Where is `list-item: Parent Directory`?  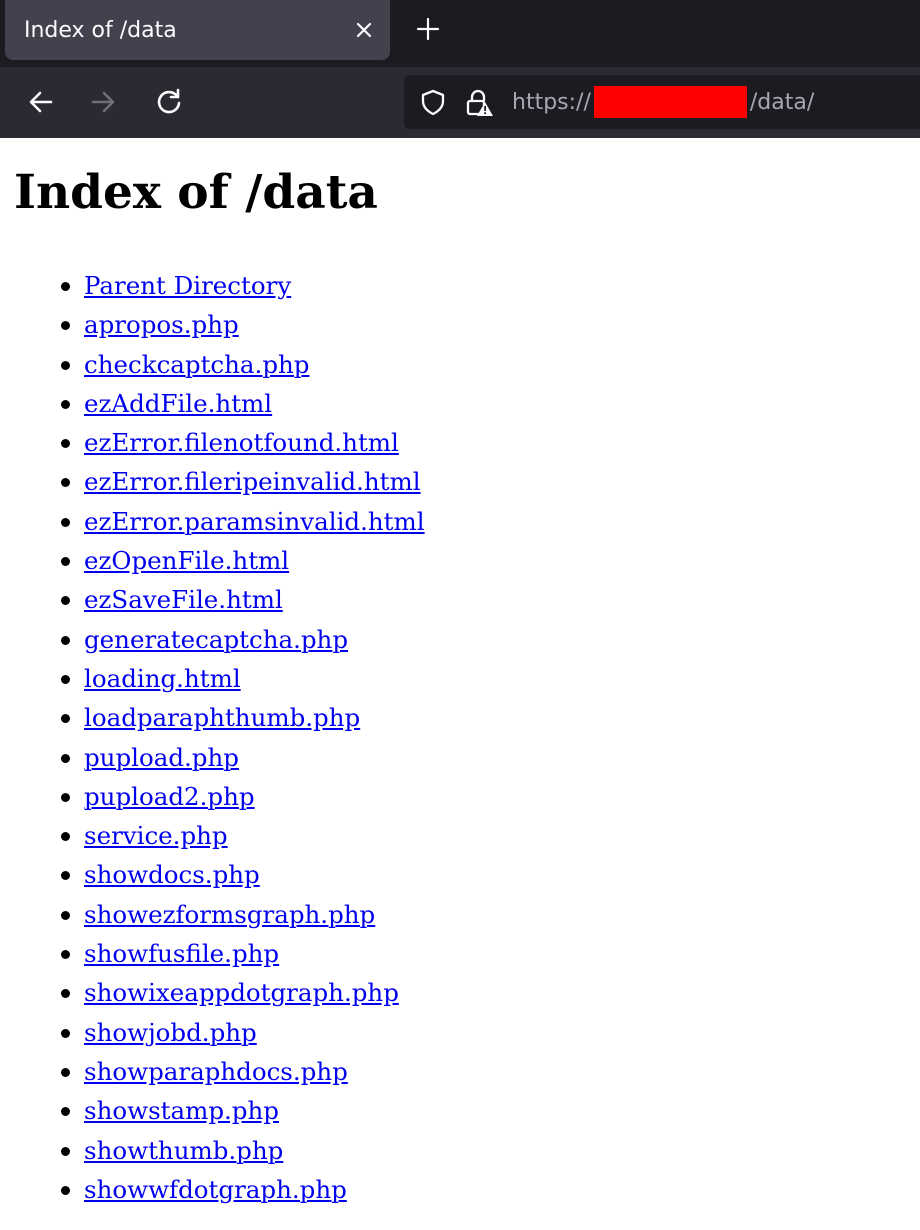 list-item: Parent Directory is located at coordinates (243, 285).